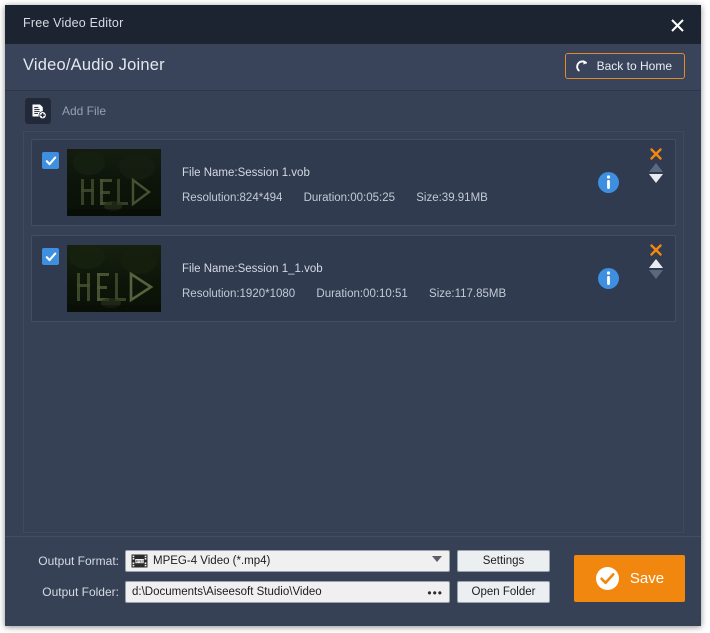 The image size is (710, 633). What do you see at coordinates (362, 294) in the screenshot?
I see `file-duration: Duration:00:10:51` at bounding box center [362, 294].